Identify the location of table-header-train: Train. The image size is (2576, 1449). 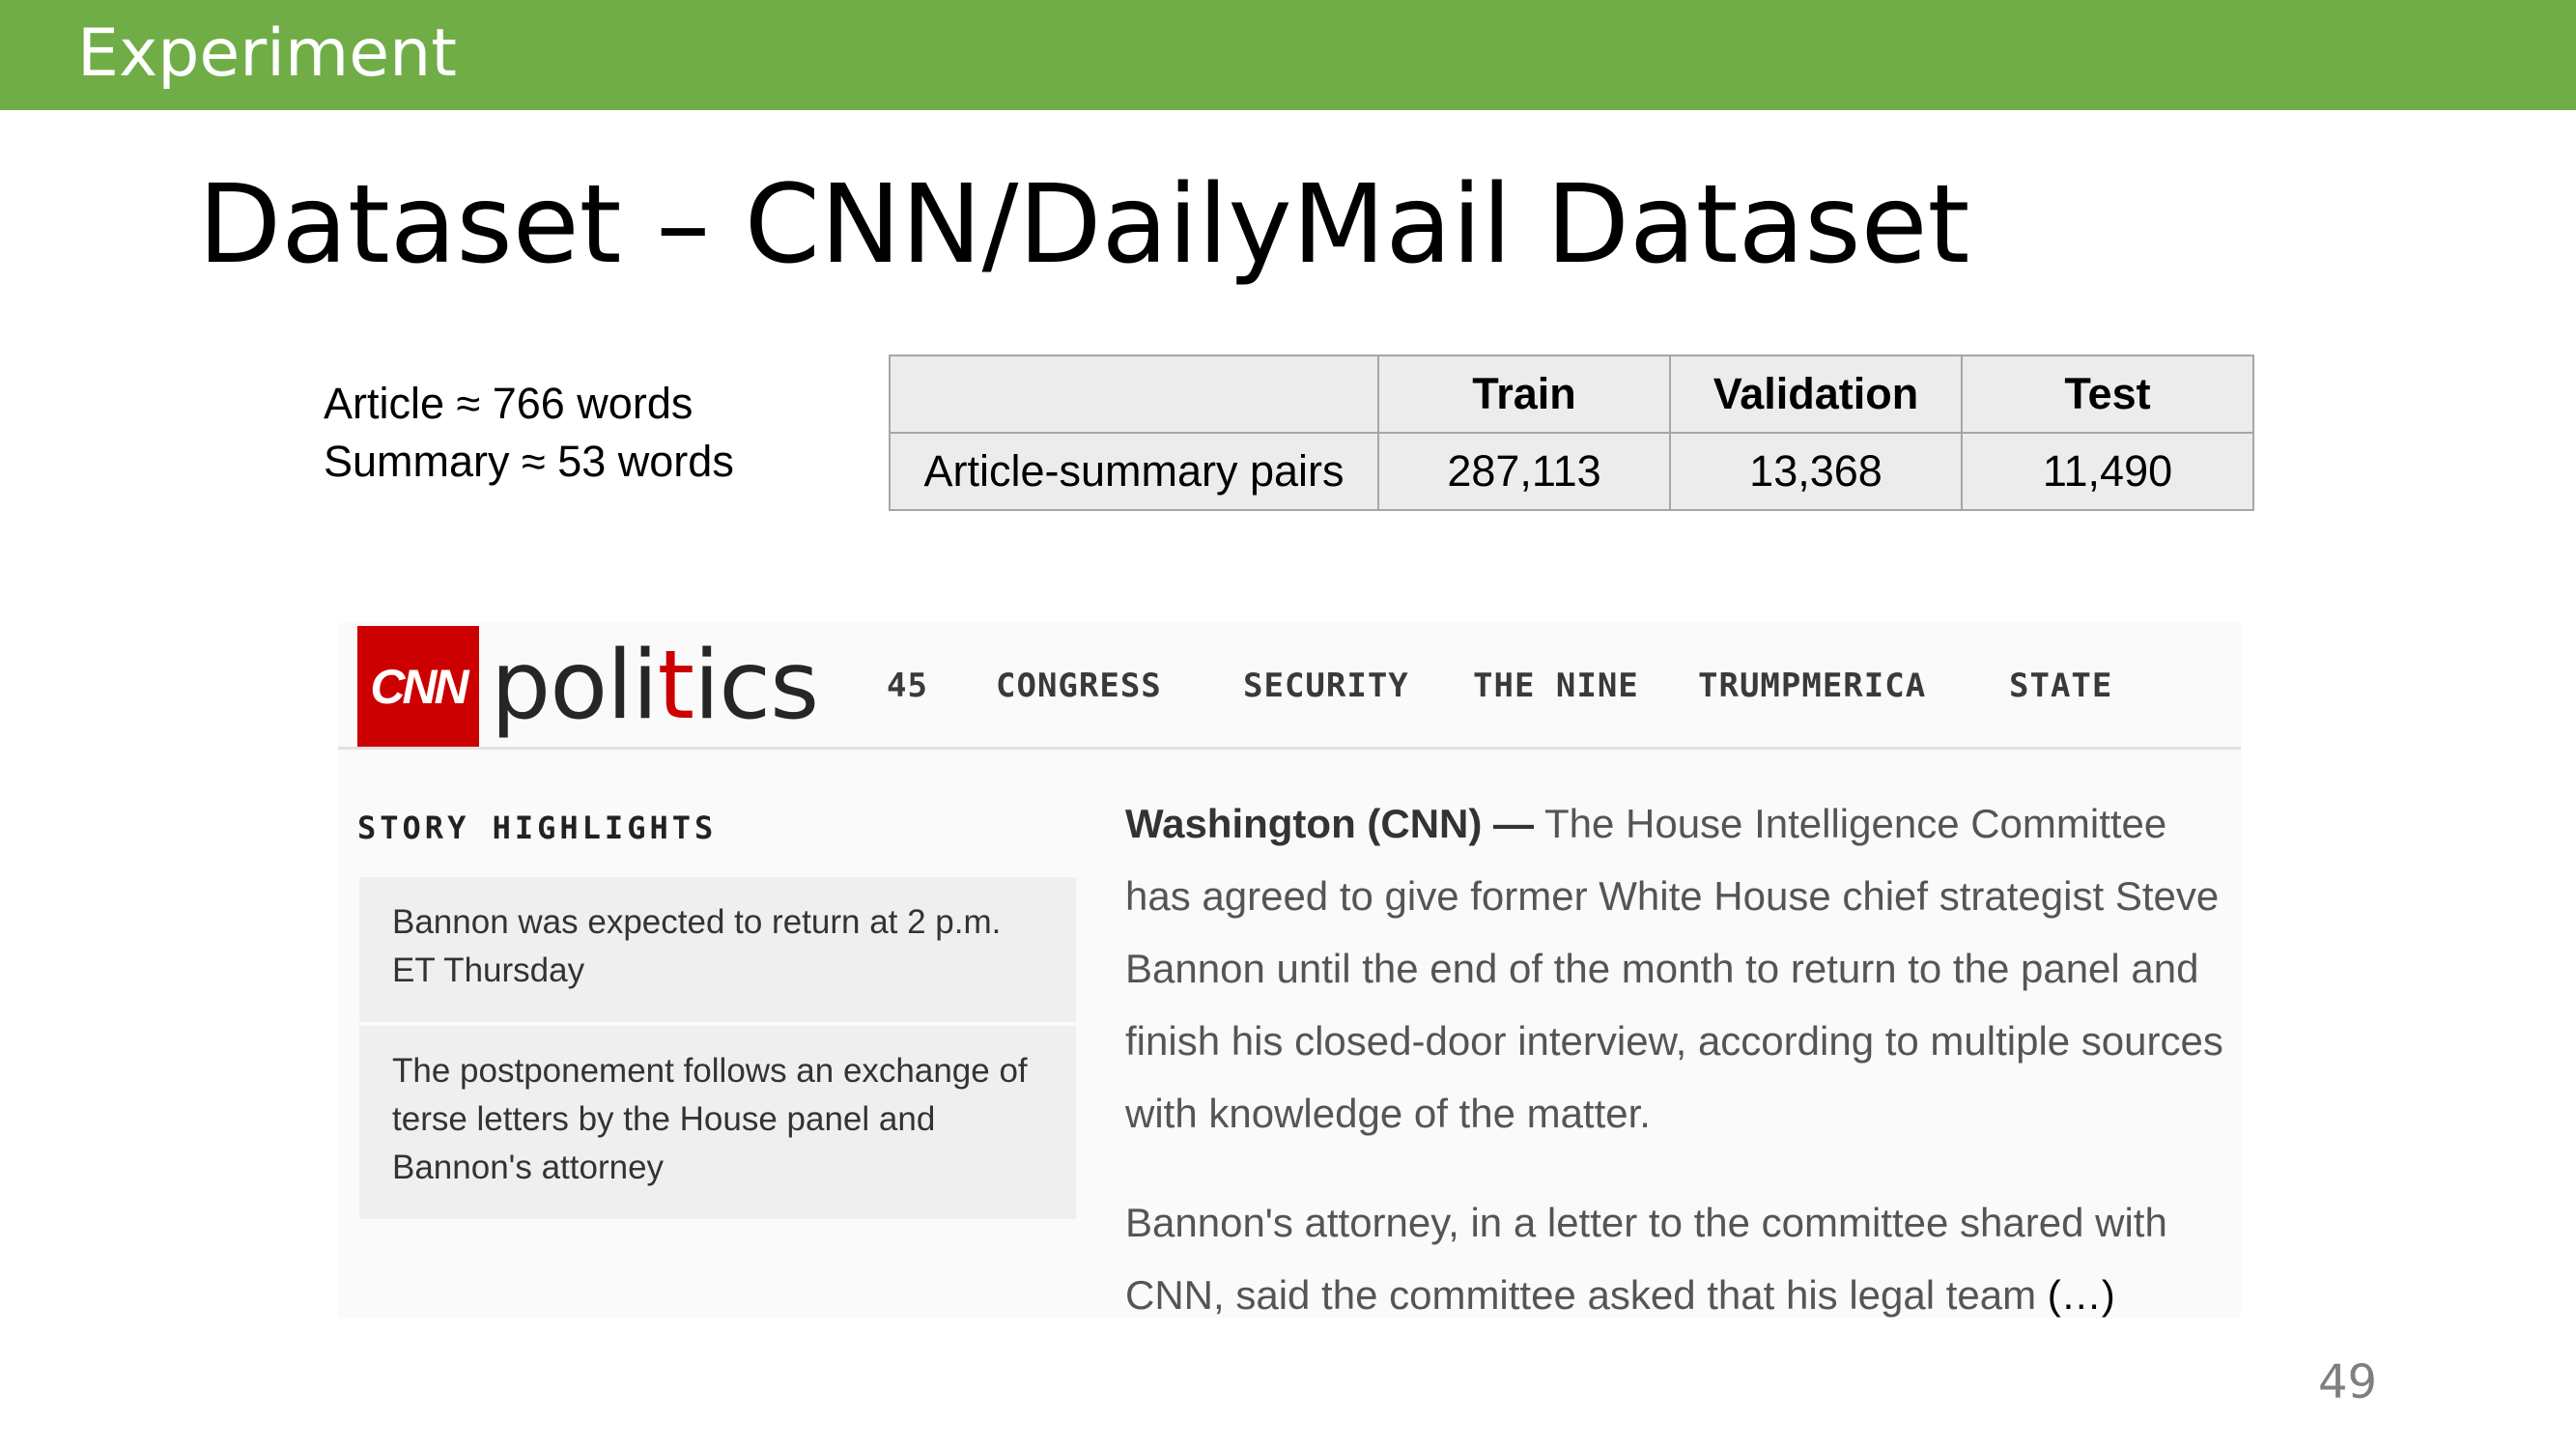
(1524, 394).